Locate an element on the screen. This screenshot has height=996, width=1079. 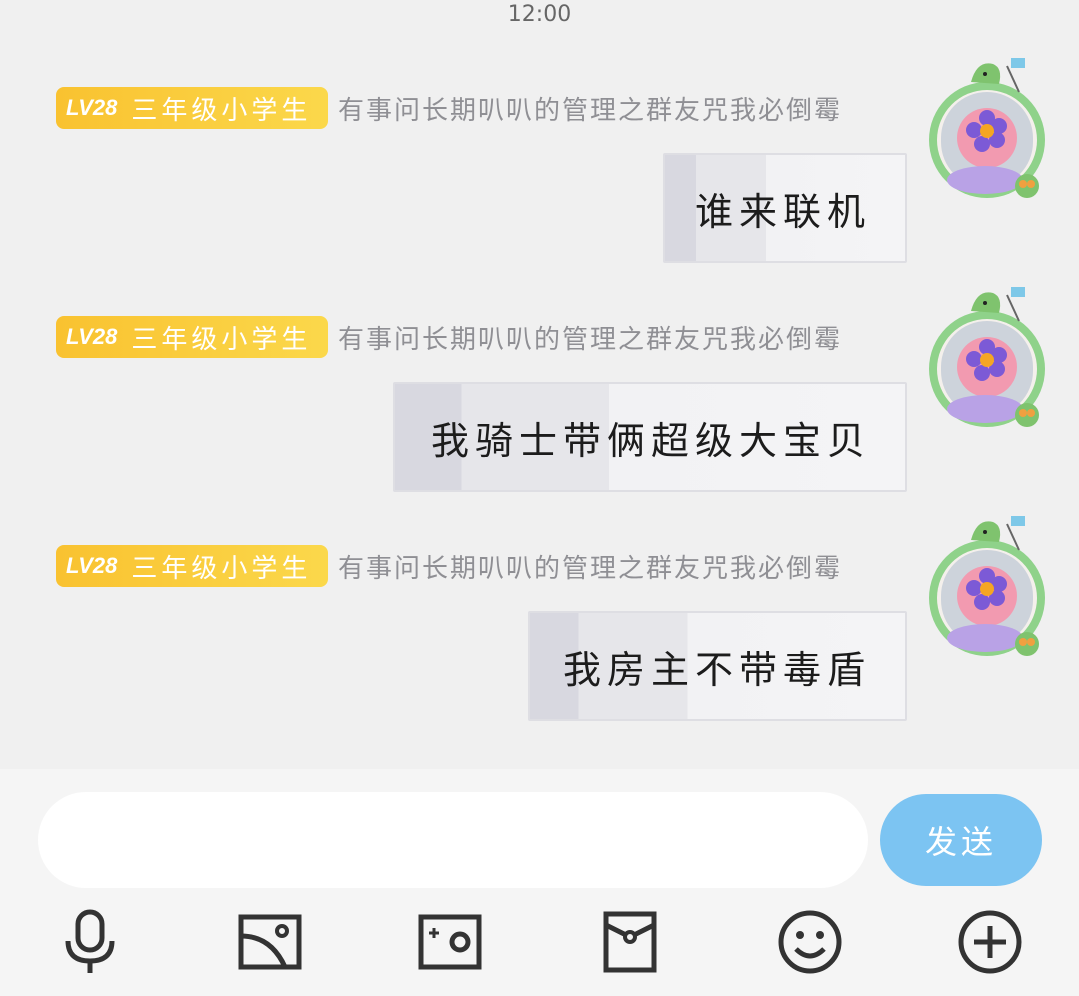
message-text: 我房主不带毒盾 is located at coordinates (716, 669).